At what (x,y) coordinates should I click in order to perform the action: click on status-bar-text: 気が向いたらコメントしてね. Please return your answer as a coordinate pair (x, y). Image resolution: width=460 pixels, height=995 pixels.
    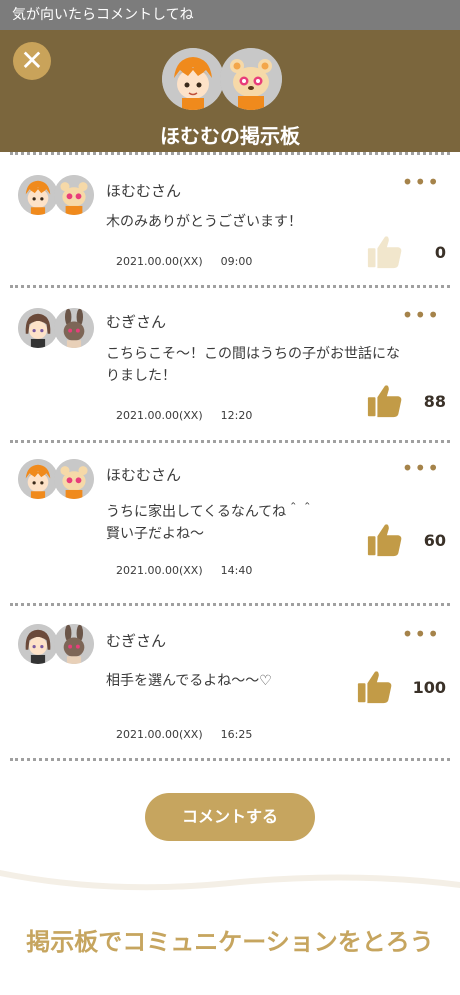
    Looking at the image, I should click on (103, 15).